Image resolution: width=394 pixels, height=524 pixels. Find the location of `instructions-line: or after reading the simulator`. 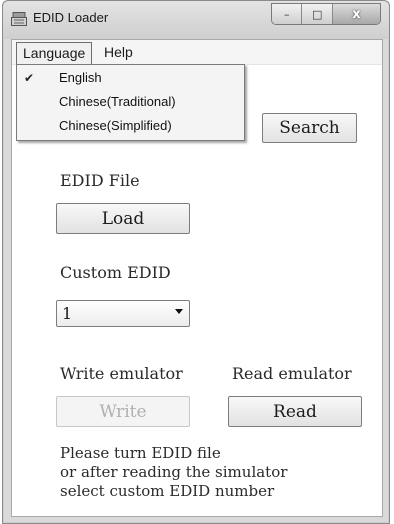

instructions-line: or after reading the simulator is located at coordinates (174, 472).